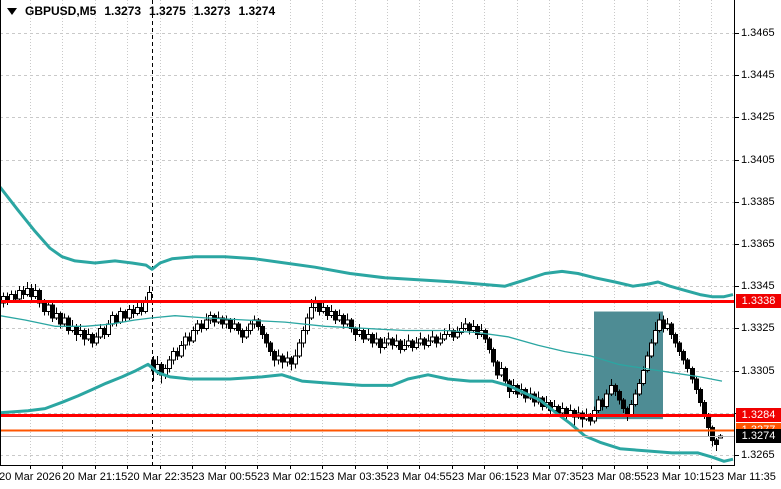  What do you see at coordinates (549, 477) in the screenshot?
I see `time-axis-label: 23 Mar 07:35` at bounding box center [549, 477].